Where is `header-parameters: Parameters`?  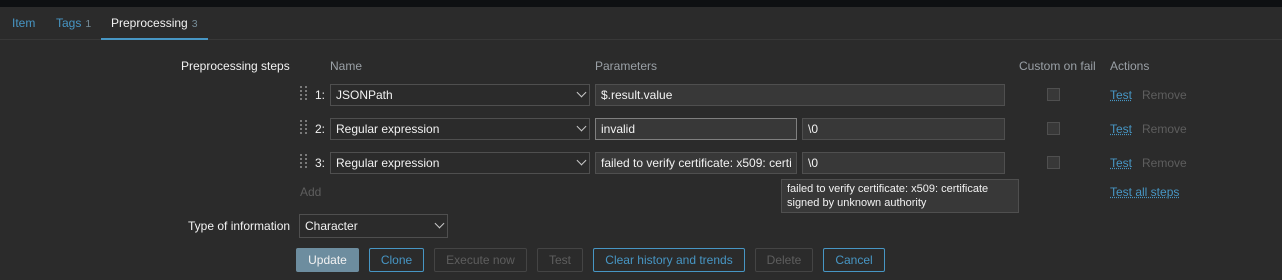 header-parameters: Parameters is located at coordinates (626, 66).